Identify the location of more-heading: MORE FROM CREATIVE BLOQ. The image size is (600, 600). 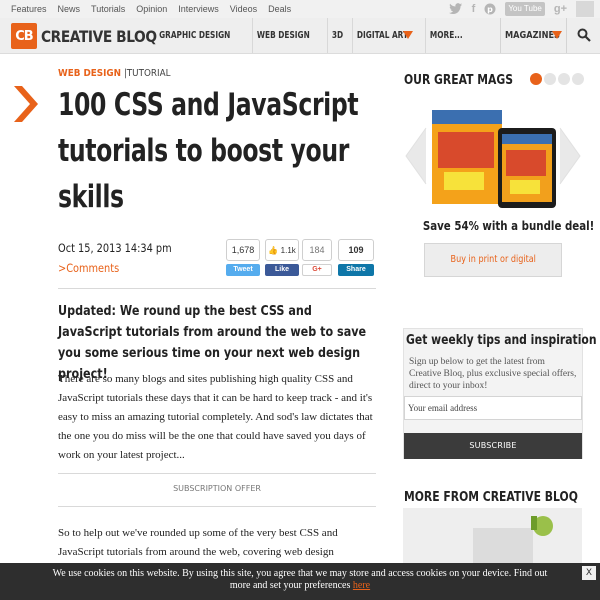
(491, 497).